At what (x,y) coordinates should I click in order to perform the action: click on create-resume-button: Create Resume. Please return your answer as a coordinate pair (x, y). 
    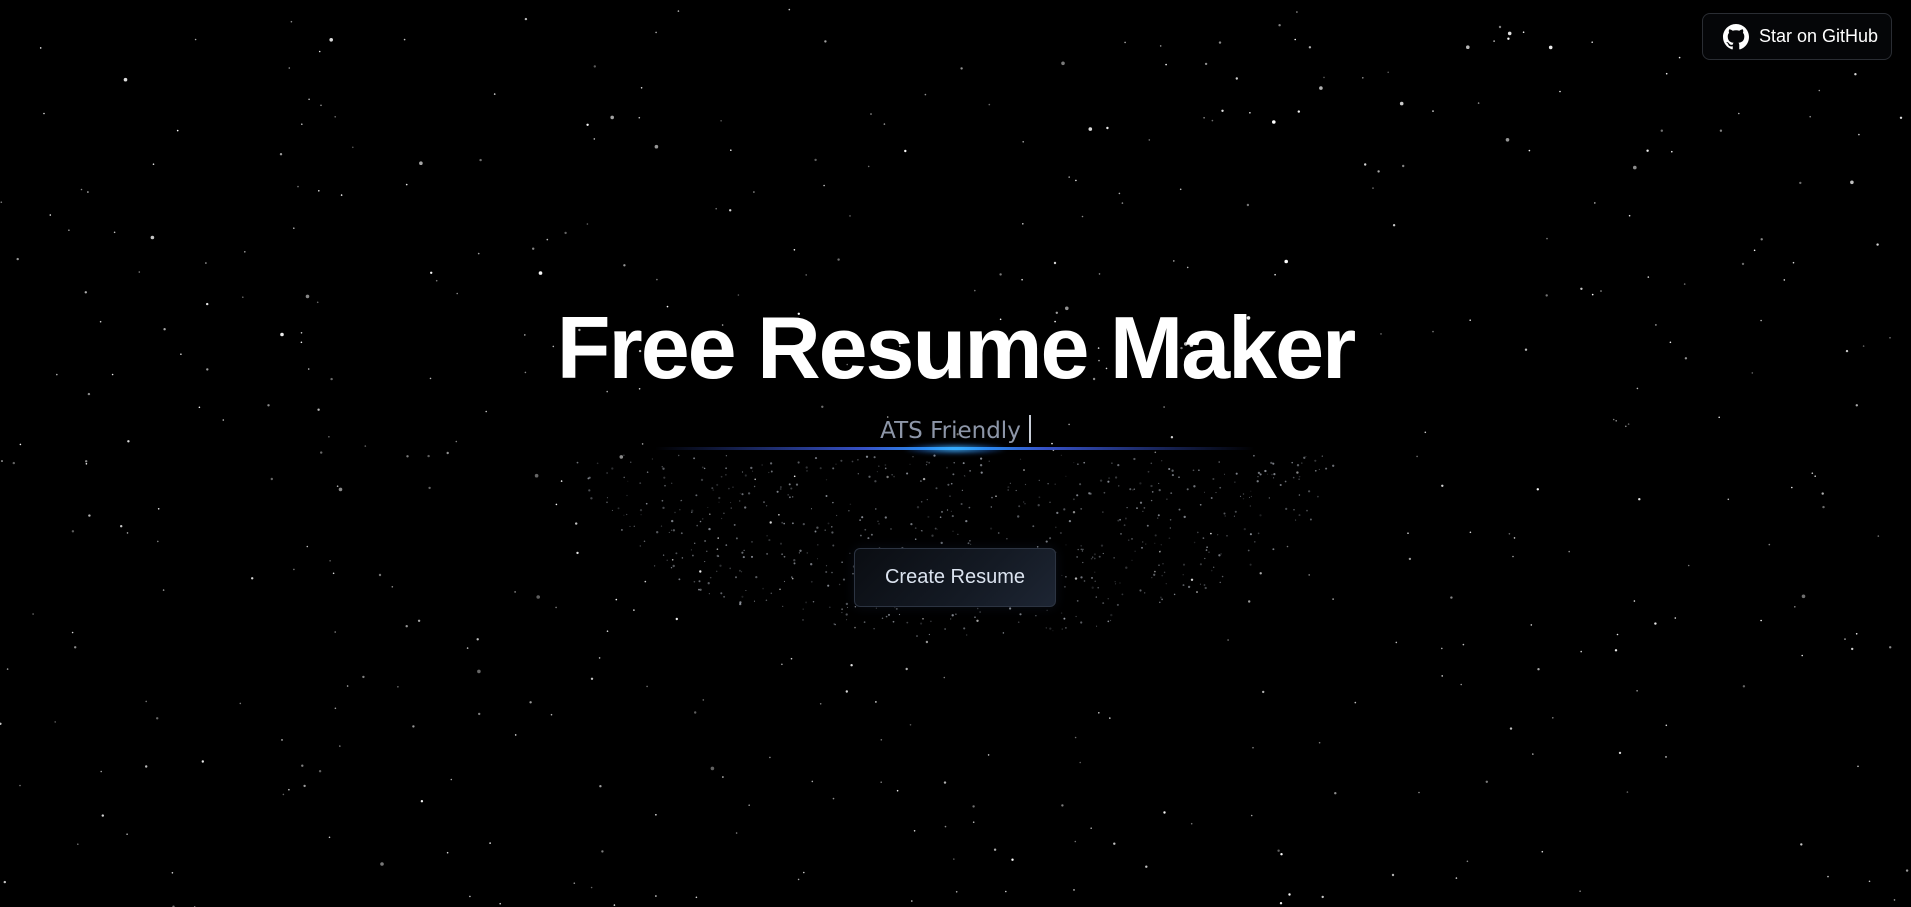
    Looking at the image, I should click on (955, 577).